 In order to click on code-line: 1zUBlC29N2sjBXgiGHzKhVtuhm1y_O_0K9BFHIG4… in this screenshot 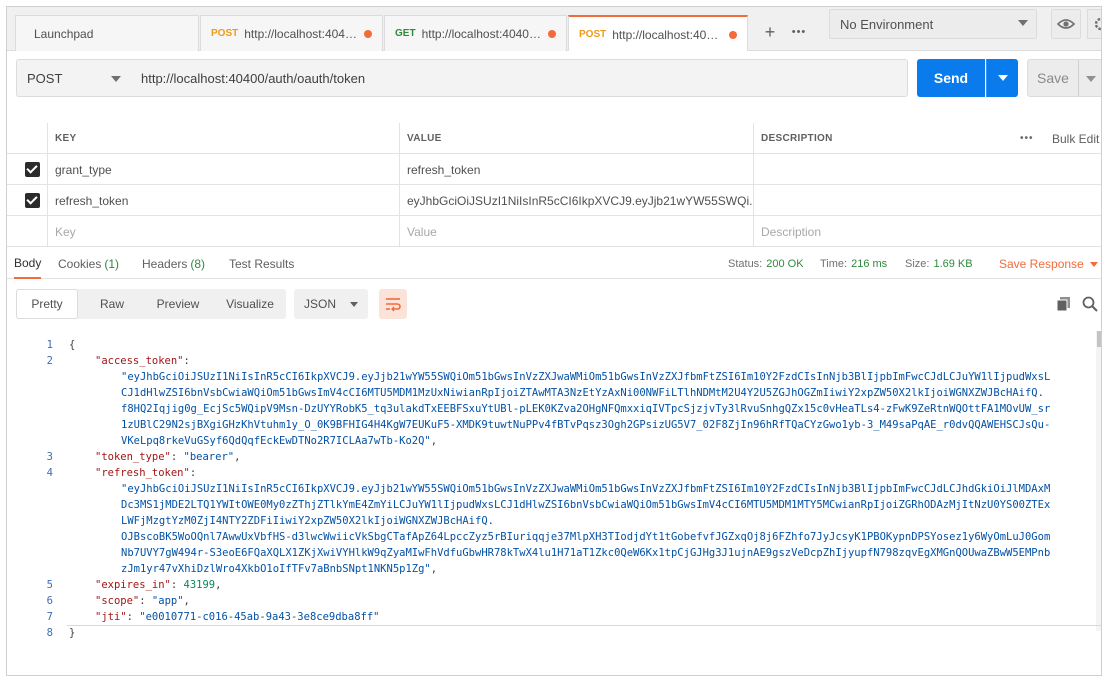, I will do `click(585, 425)`.